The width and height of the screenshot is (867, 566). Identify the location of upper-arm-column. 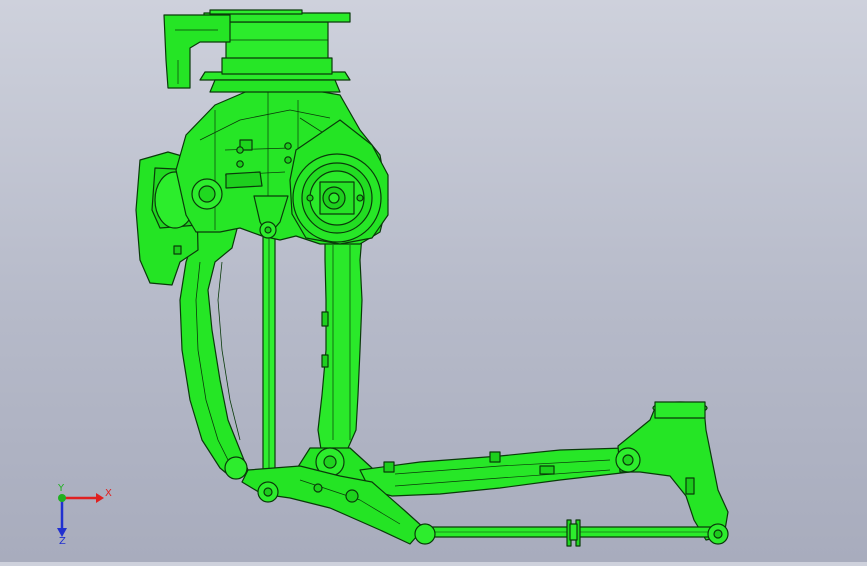
(340, 346).